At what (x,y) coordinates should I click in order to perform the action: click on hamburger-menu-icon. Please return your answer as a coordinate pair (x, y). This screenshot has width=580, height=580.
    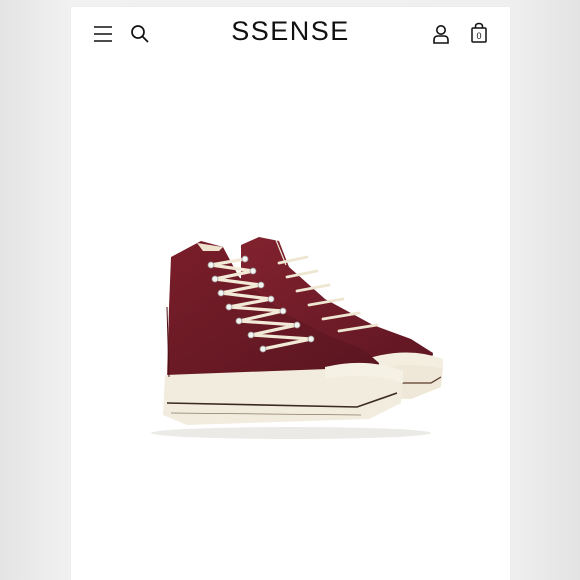
    Looking at the image, I should click on (103, 34).